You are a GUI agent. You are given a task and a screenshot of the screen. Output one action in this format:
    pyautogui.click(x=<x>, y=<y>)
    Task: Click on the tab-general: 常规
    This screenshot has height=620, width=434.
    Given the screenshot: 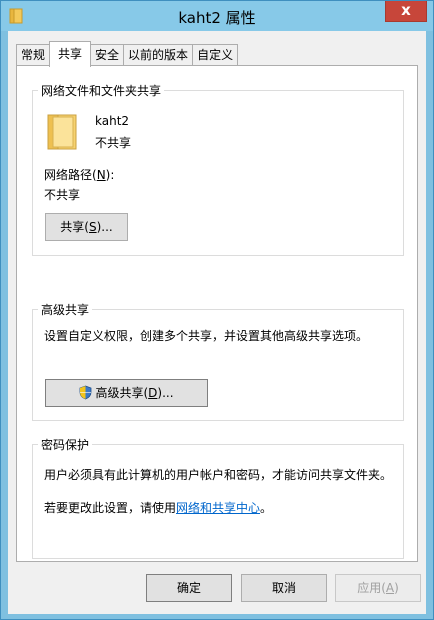 What is the action you would take?
    pyautogui.click(x=33, y=55)
    